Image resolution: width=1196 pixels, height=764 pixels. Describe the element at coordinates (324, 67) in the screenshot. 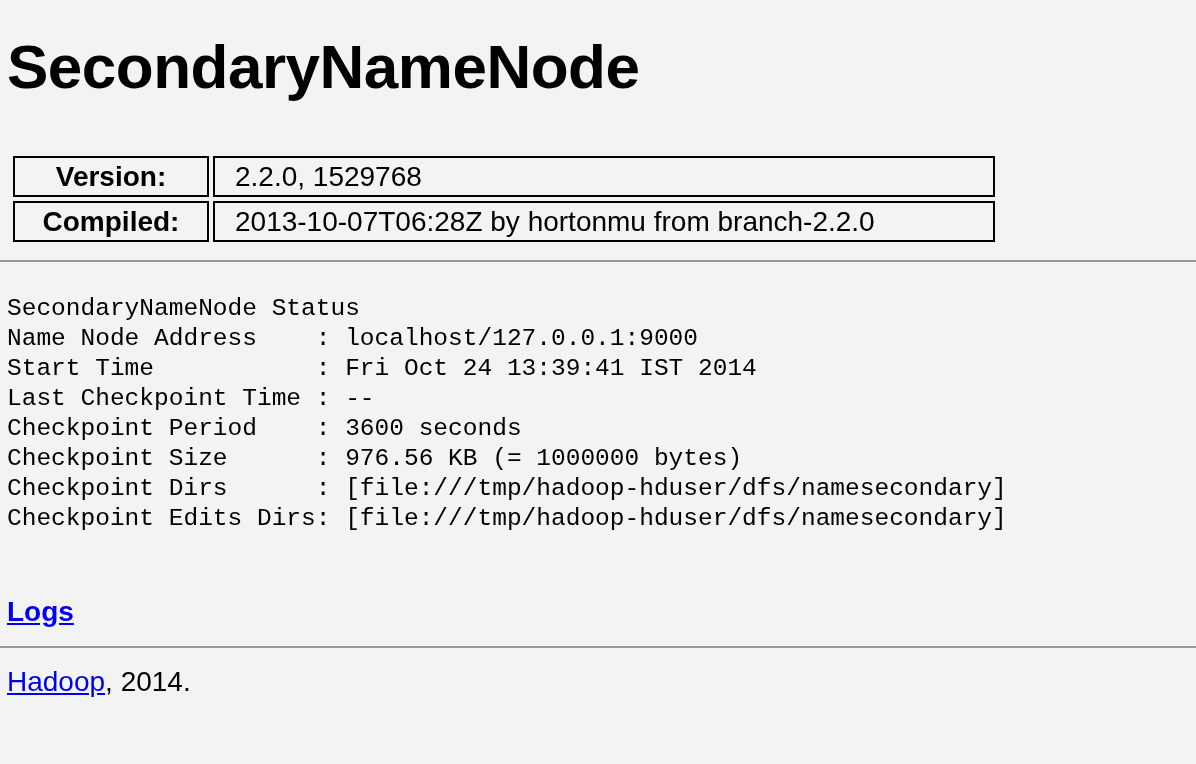

I see `page-title: SecondaryNameNode` at that location.